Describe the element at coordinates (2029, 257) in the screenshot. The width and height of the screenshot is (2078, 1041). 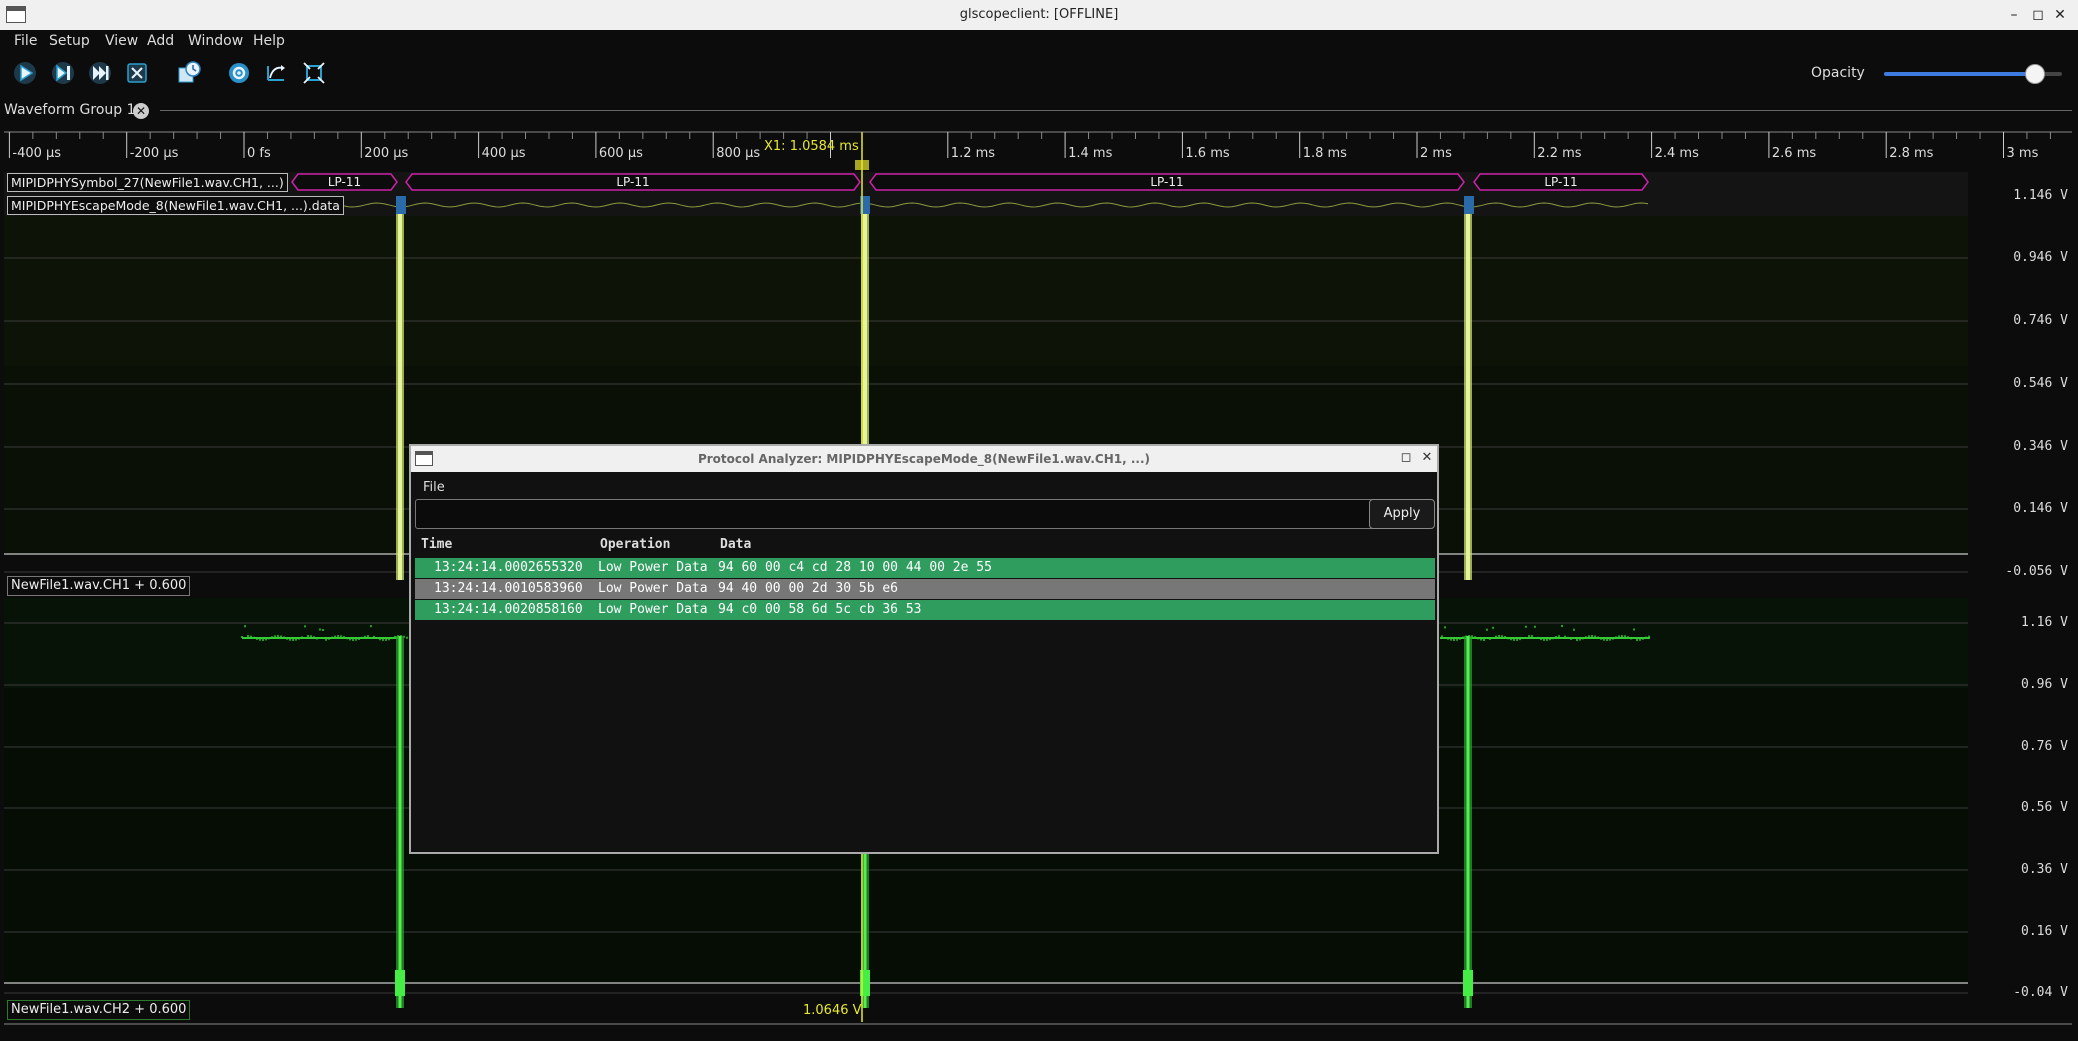
I see `voltage-scale-label: 0.946 V` at that location.